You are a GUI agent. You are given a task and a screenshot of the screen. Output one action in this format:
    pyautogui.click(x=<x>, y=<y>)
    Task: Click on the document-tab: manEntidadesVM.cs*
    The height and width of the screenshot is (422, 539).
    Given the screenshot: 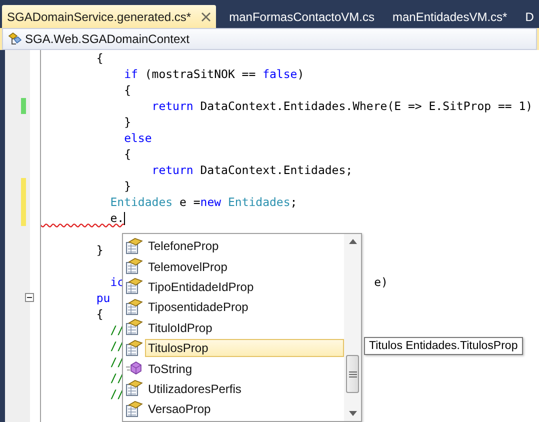 What is the action you would take?
    pyautogui.click(x=449, y=16)
    